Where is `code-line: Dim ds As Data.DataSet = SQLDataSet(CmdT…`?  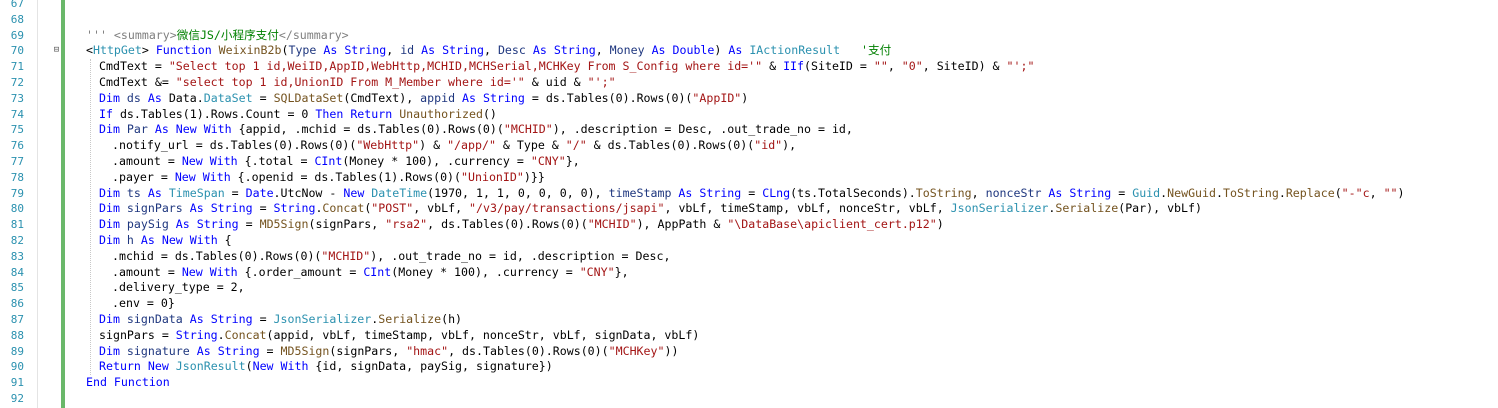
code-line: Dim ds As Data.DataSet = SQLDataSet(CmdT… is located at coordinates (423, 99).